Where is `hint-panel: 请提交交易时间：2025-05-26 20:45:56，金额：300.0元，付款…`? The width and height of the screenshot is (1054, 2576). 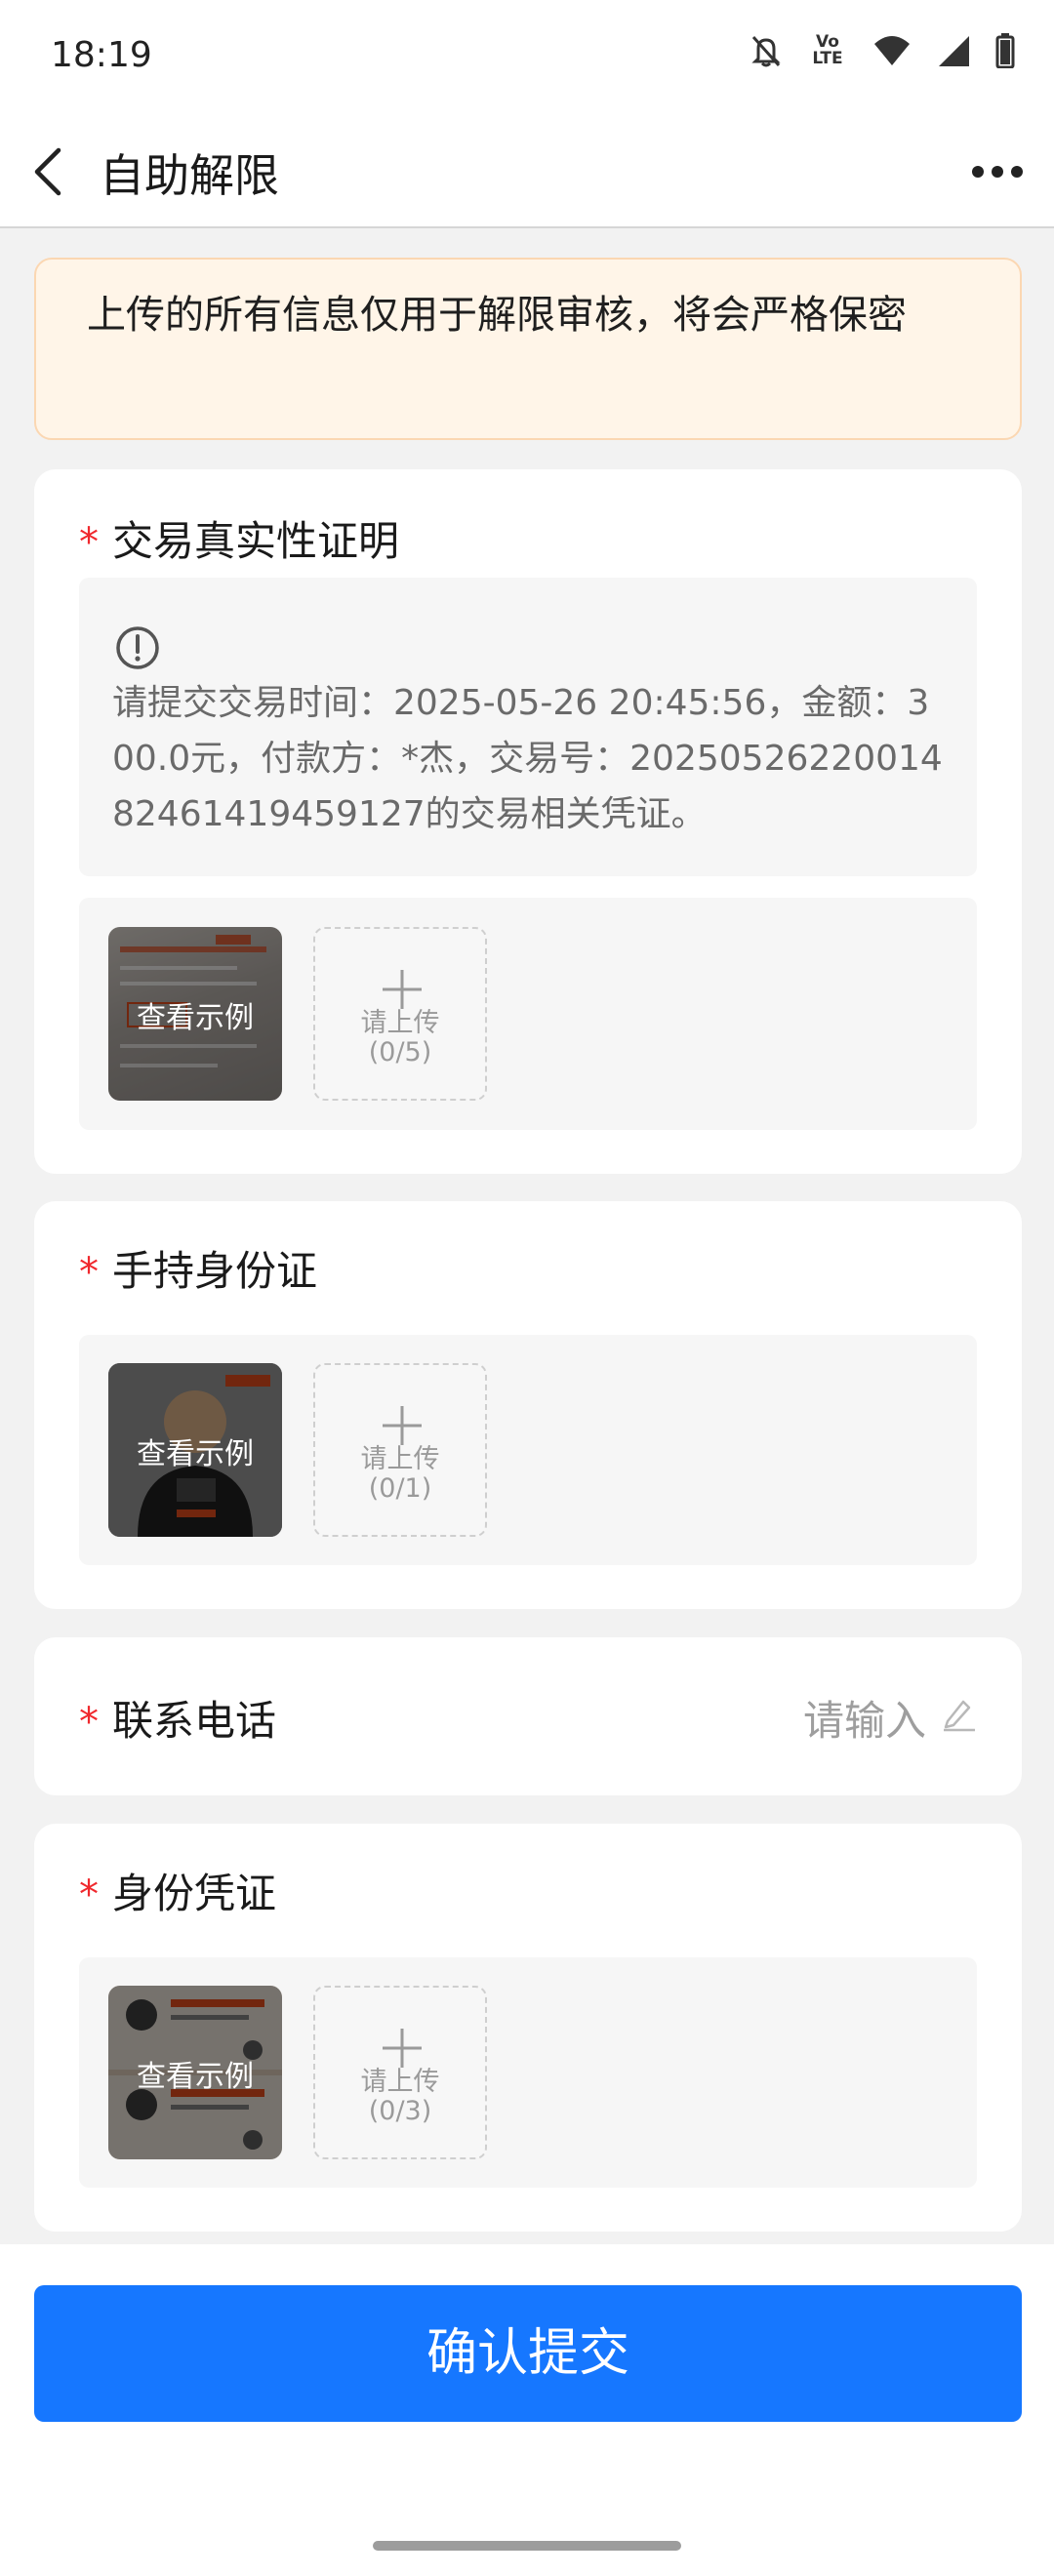
hint-panel: 请提交交易时间：2025-05-26 20:45:56，金额：300.0元，付款… is located at coordinates (528, 727).